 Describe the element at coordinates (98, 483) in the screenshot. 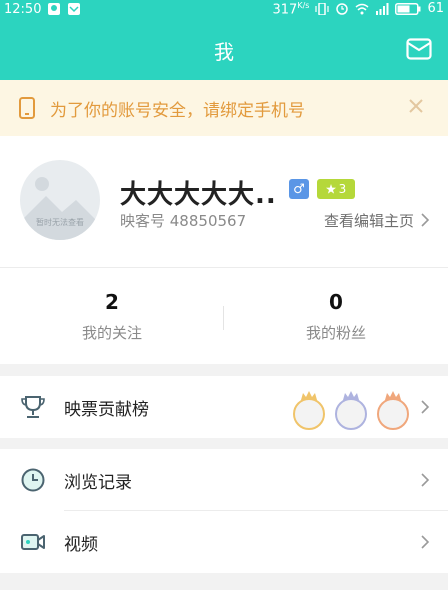

I see `browse-history-label: 浏览记录` at that location.